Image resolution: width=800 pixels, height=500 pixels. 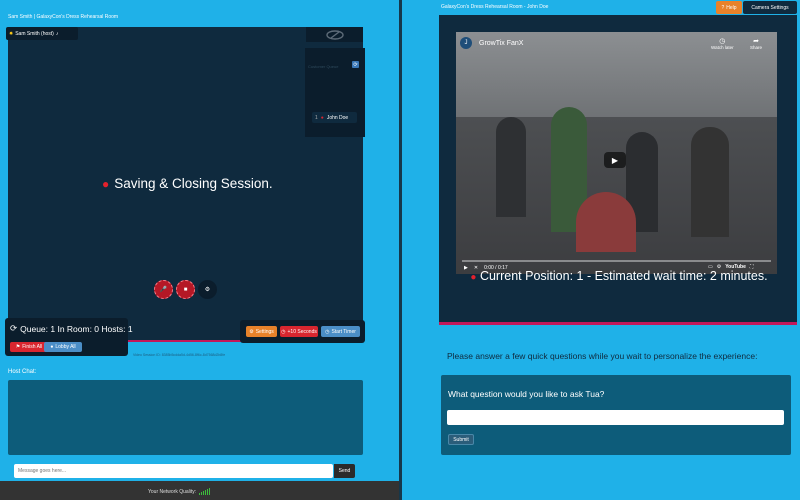 What do you see at coordinates (770, 7) in the screenshot?
I see `camera-settings-button: Camera Settings` at bounding box center [770, 7].